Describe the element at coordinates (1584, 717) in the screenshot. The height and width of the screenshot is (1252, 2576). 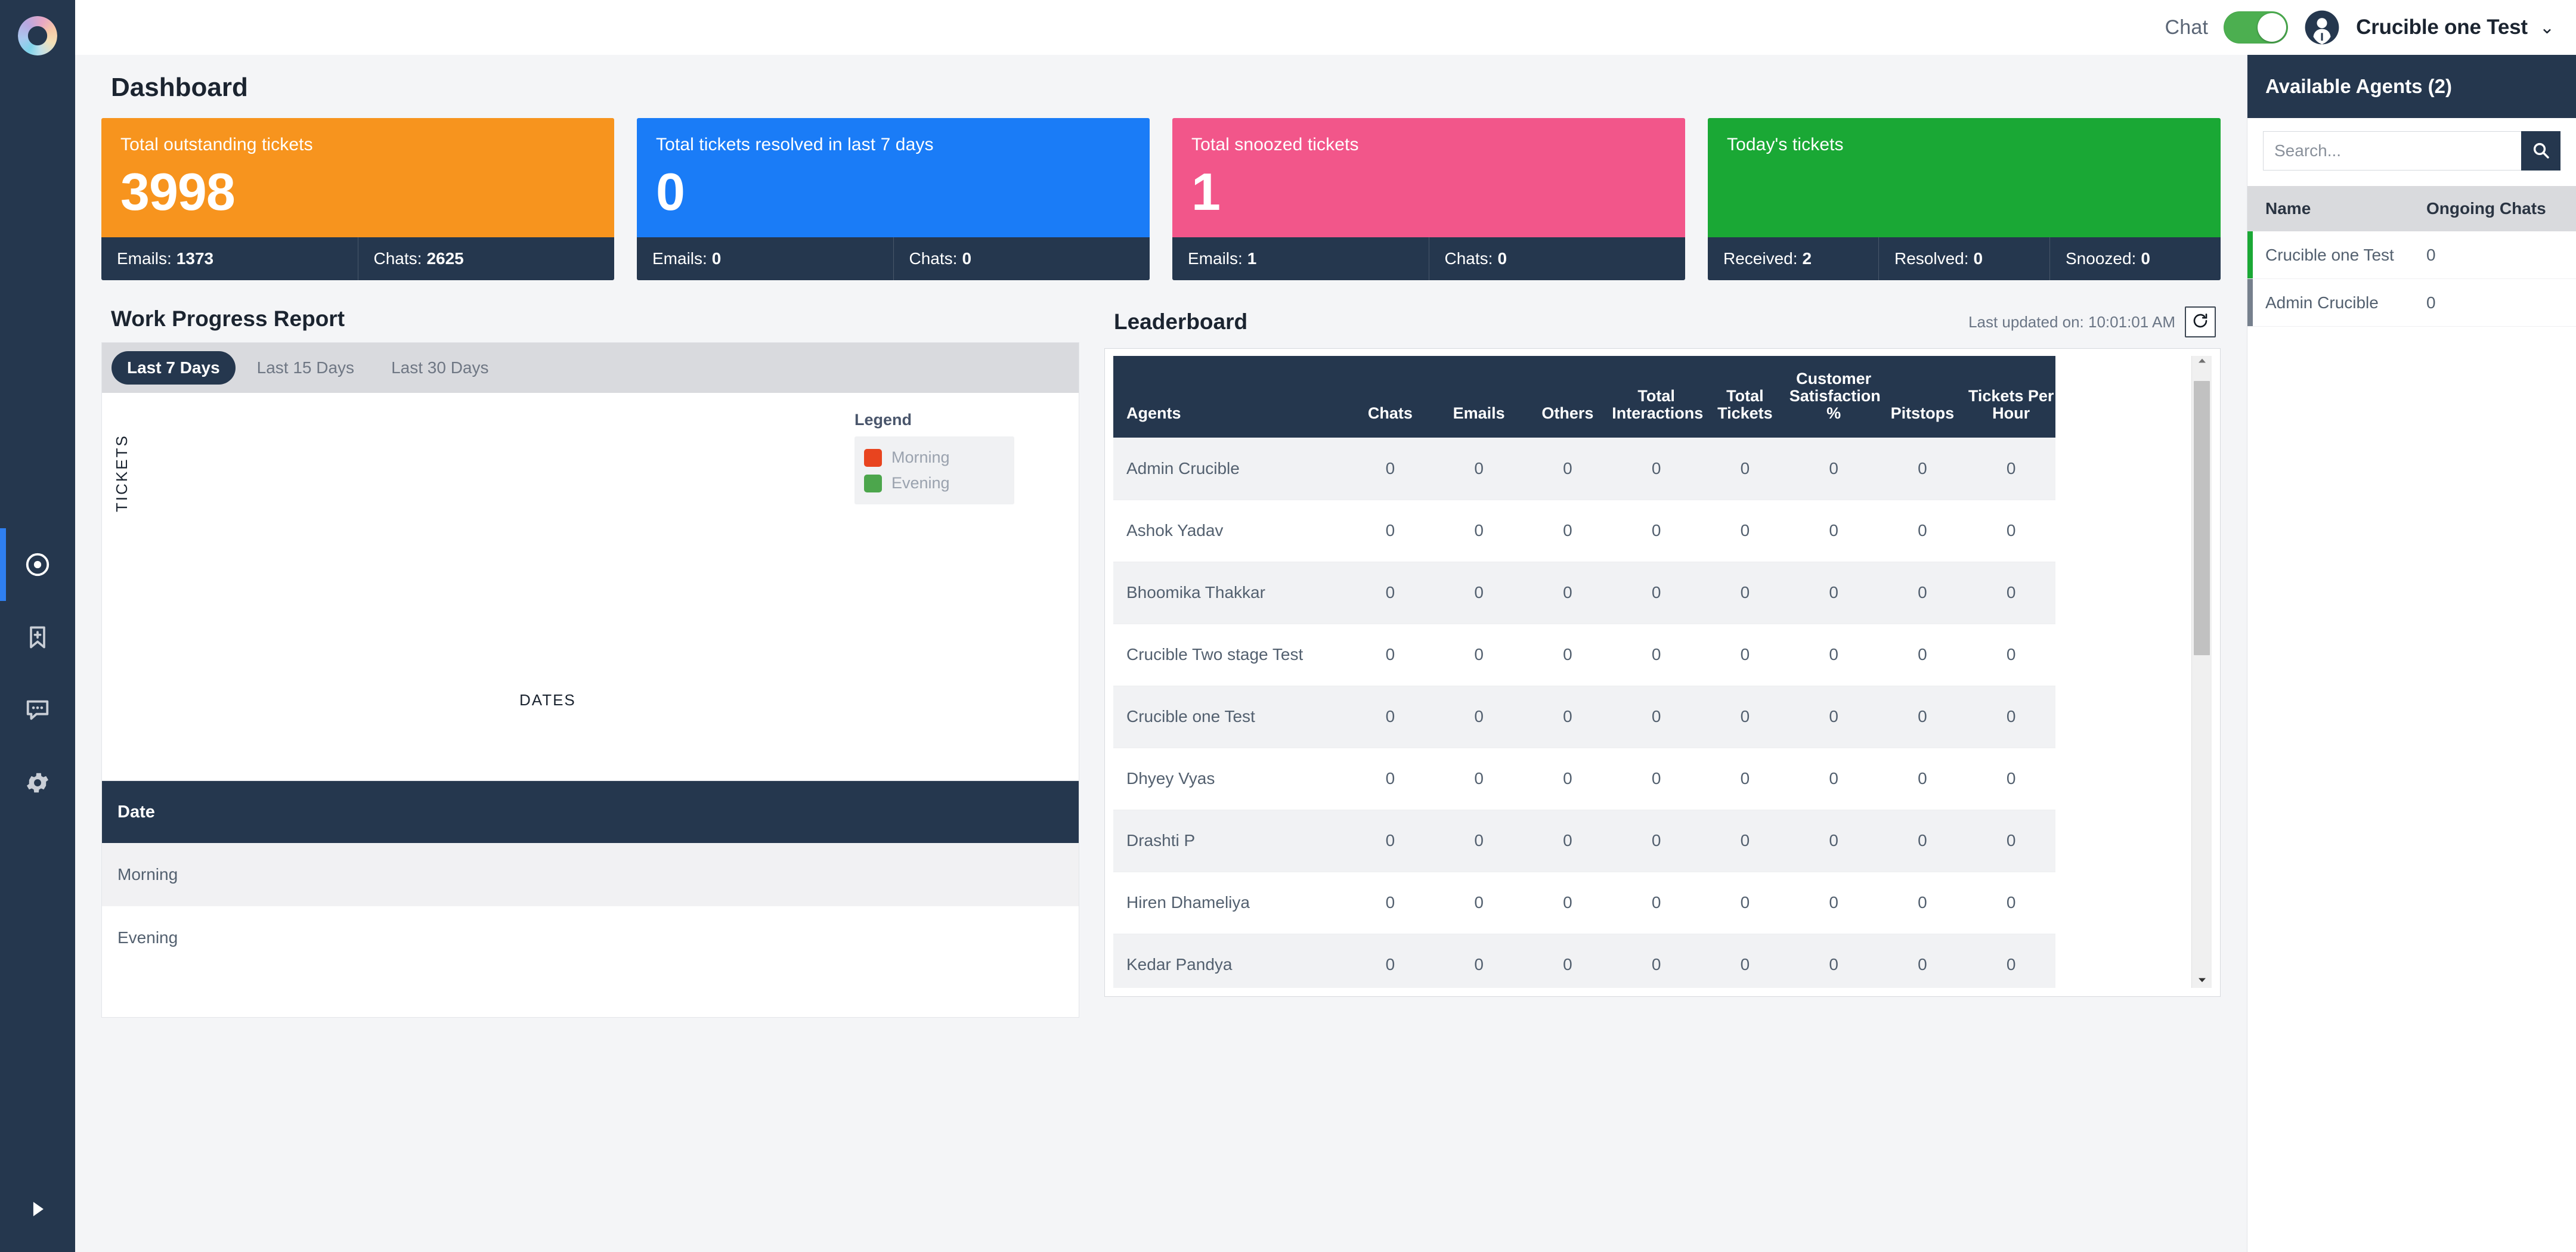
I see `table-row: Crucible one Test 0 0 0 0 0 0 0 0` at that location.